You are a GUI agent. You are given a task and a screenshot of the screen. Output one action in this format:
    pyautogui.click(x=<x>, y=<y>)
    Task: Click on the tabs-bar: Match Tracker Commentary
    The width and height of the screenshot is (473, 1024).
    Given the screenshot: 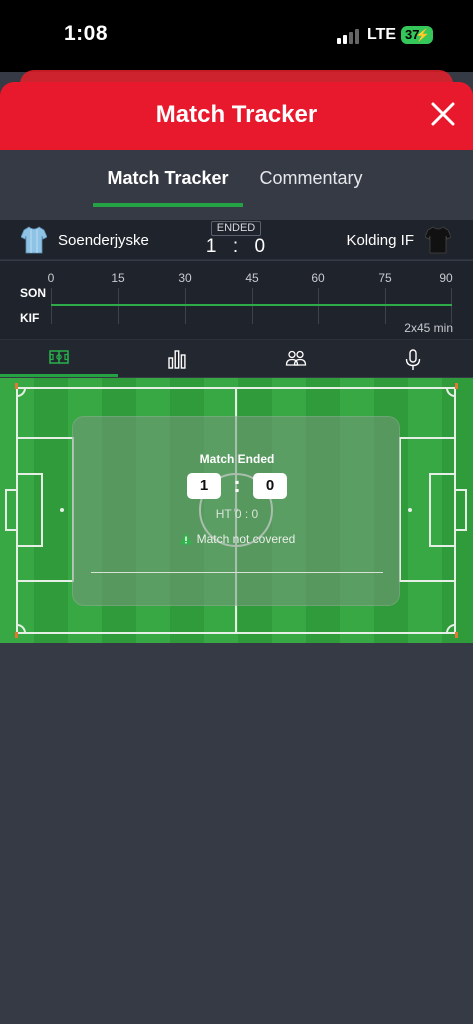 What is the action you would take?
    pyautogui.click(x=236, y=185)
    